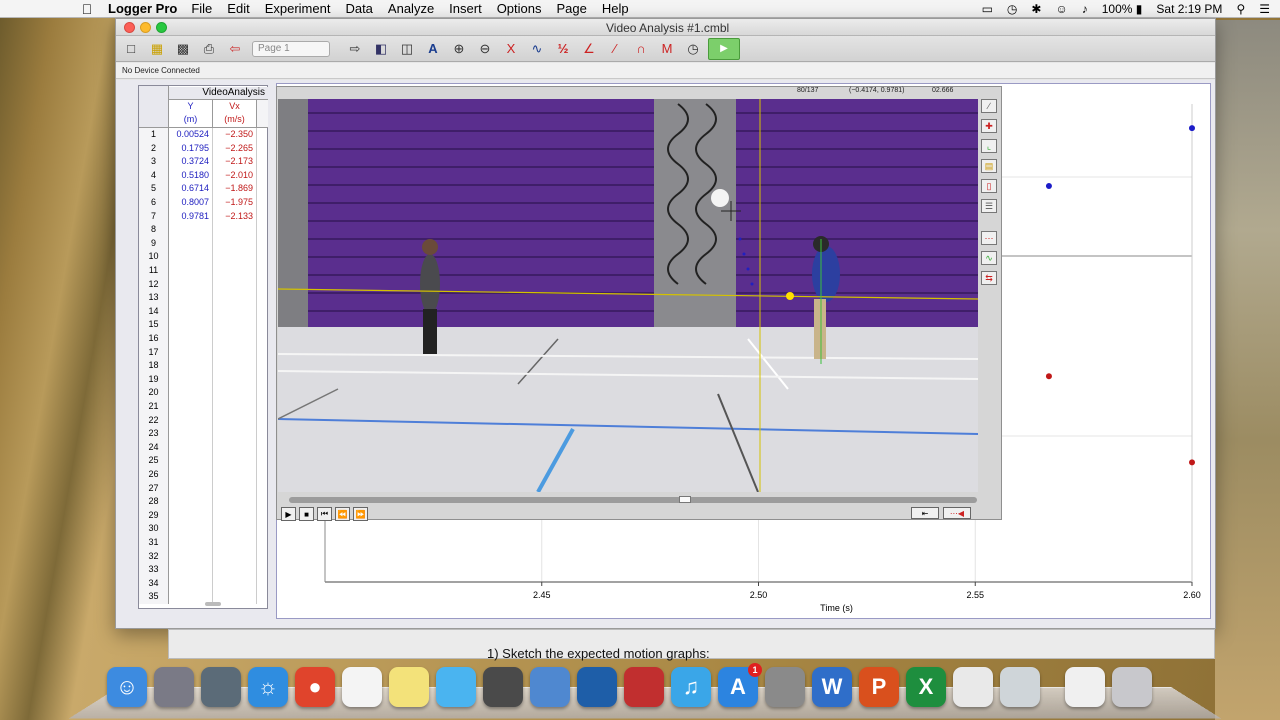 The image size is (1280, 720). I want to click on chrome-icon: ●, so click(315, 687).